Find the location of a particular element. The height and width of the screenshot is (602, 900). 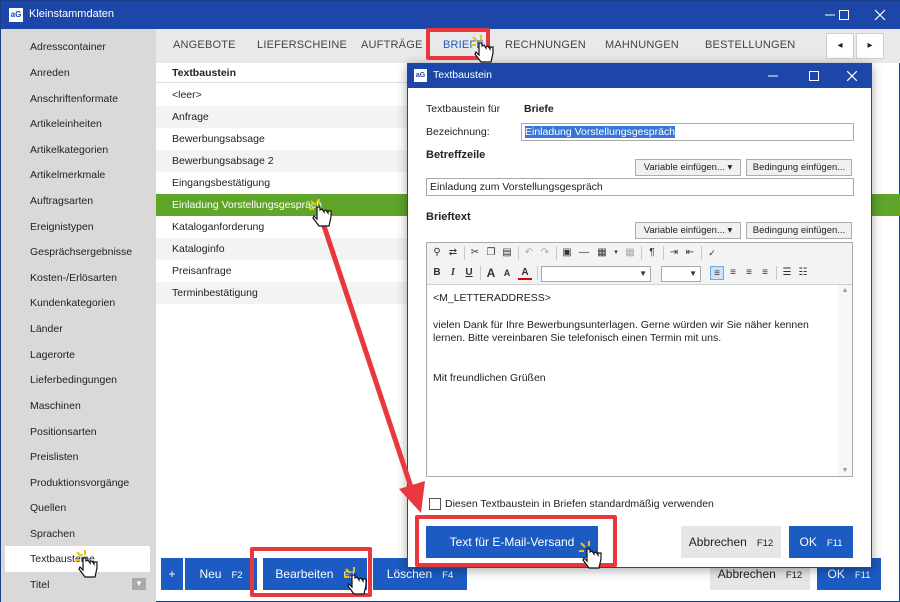

arrow-annotation is located at coordinates (372, 366).